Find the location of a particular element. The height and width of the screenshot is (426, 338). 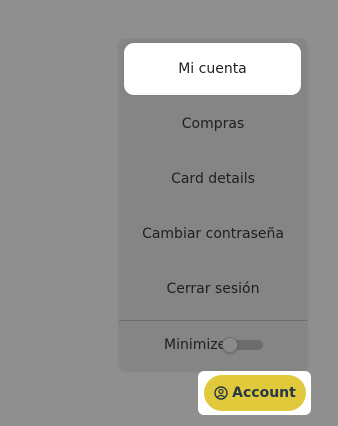

menu-item-label: Cambiar contraseña is located at coordinates (213, 234).